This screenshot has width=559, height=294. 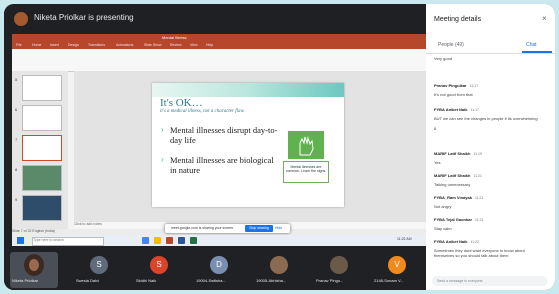 I want to click on chat-input: Send a message to everyone, so click(x=490, y=281).